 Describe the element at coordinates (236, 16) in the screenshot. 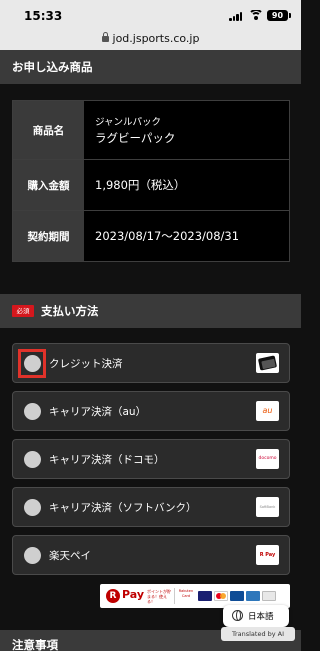

I see `cellular-signal-icon` at that location.